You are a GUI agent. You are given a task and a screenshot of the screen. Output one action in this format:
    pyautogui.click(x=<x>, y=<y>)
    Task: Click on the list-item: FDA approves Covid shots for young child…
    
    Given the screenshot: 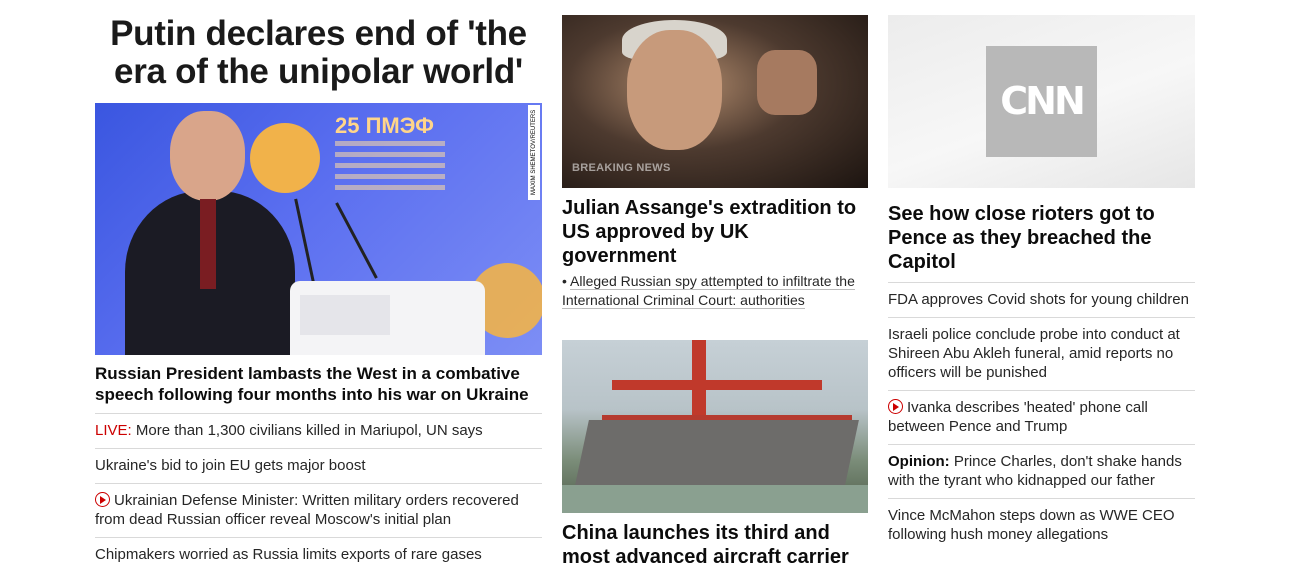 What is the action you would take?
    pyautogui.click(x=1041, y=299)
    